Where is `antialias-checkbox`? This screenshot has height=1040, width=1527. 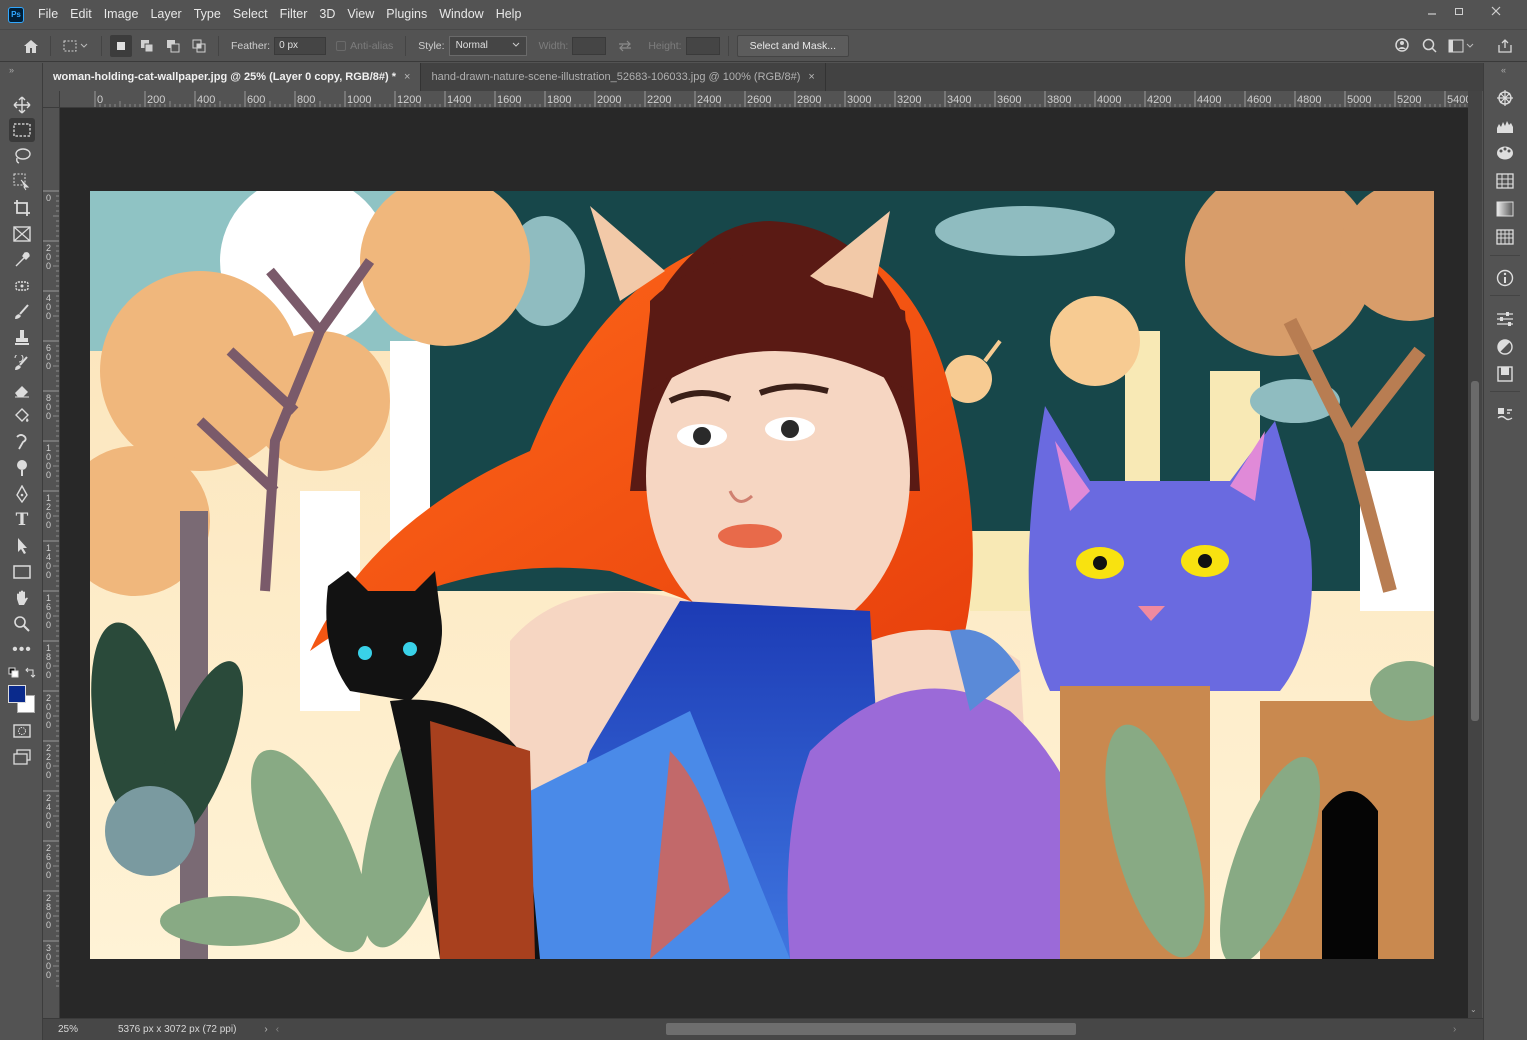
antialias-checkbox is located at coordinates (341, 45).